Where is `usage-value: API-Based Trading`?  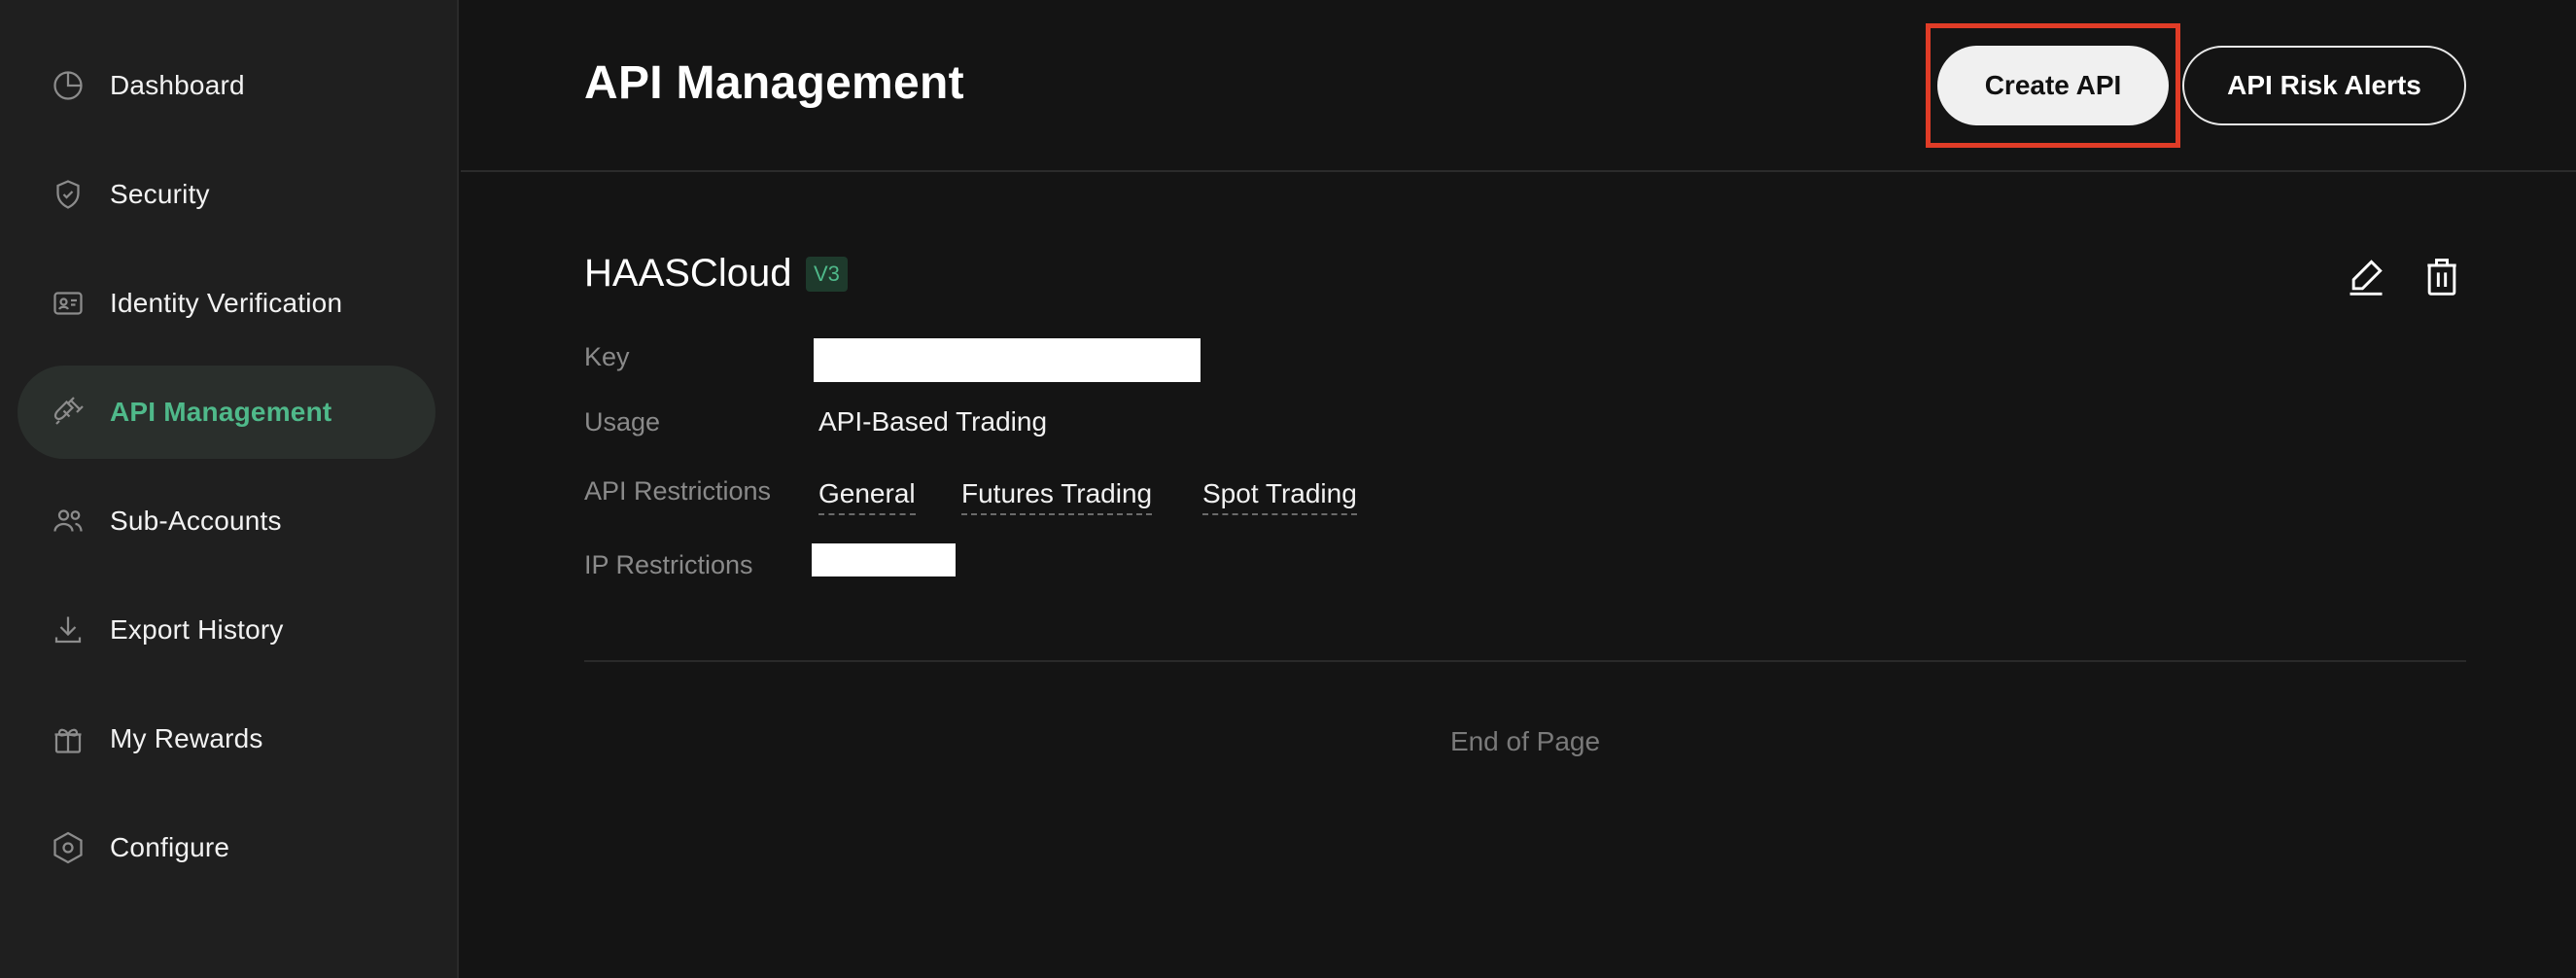 usage-value: API-Based Trading is located at coordinates (933, 421).